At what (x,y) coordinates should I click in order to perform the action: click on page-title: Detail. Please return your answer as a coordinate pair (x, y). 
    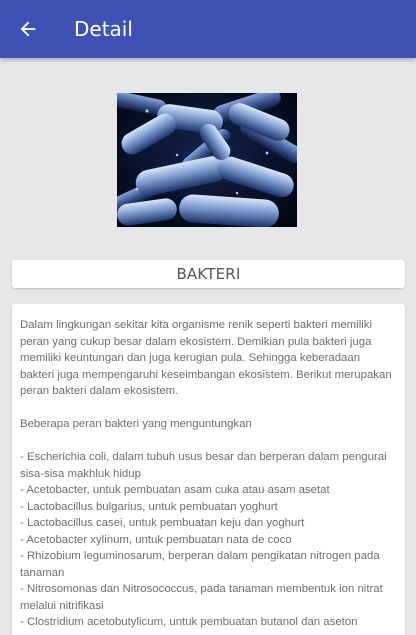
    Looking at the image, I should click on (103, 29).